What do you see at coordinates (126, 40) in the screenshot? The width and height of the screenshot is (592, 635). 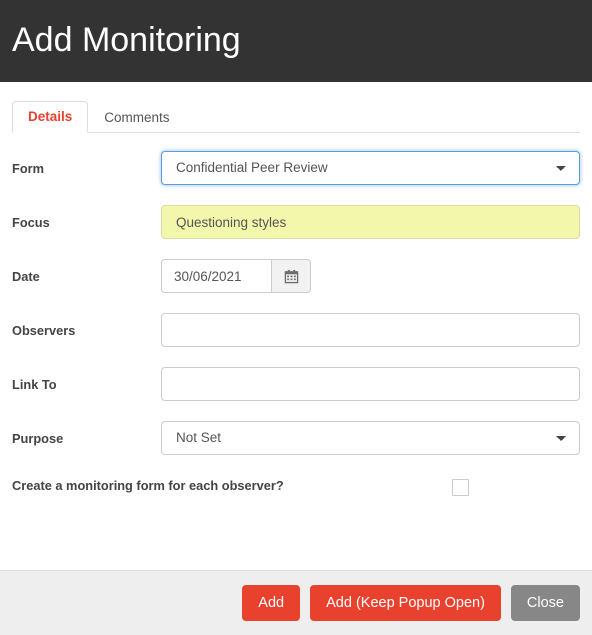 I see `page-title: Add Monitoring` at bounding box center [126, 40].